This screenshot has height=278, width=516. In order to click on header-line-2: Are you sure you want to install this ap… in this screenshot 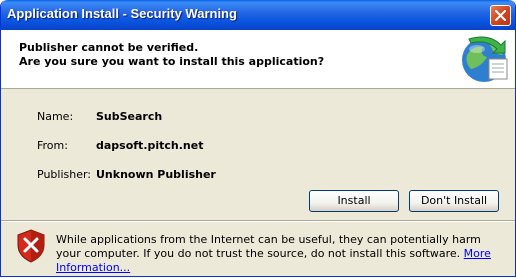, I will do `click(172, 61)`.